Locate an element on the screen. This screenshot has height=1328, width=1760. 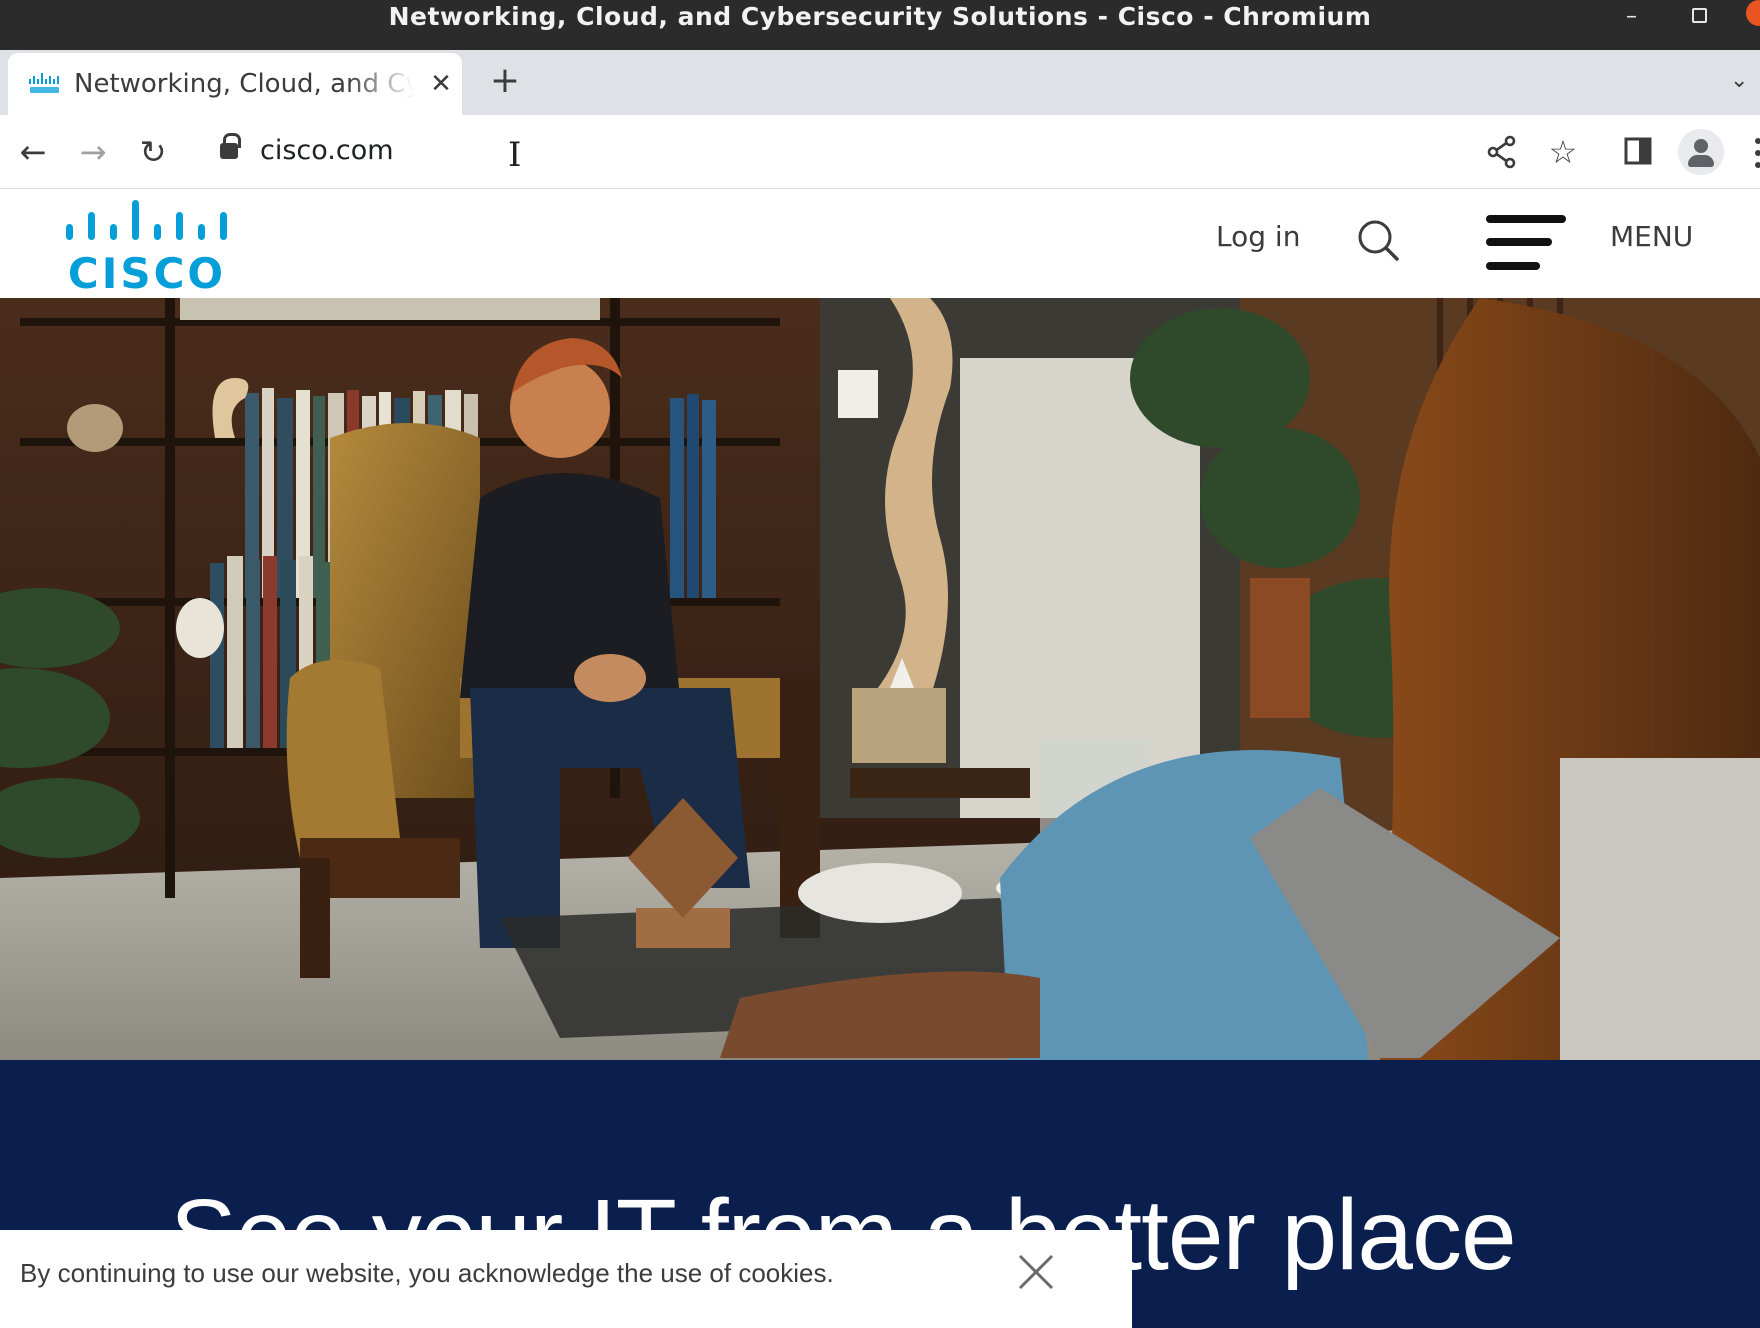
cisco-logo: CISCO is located at coordinates (149, 248).